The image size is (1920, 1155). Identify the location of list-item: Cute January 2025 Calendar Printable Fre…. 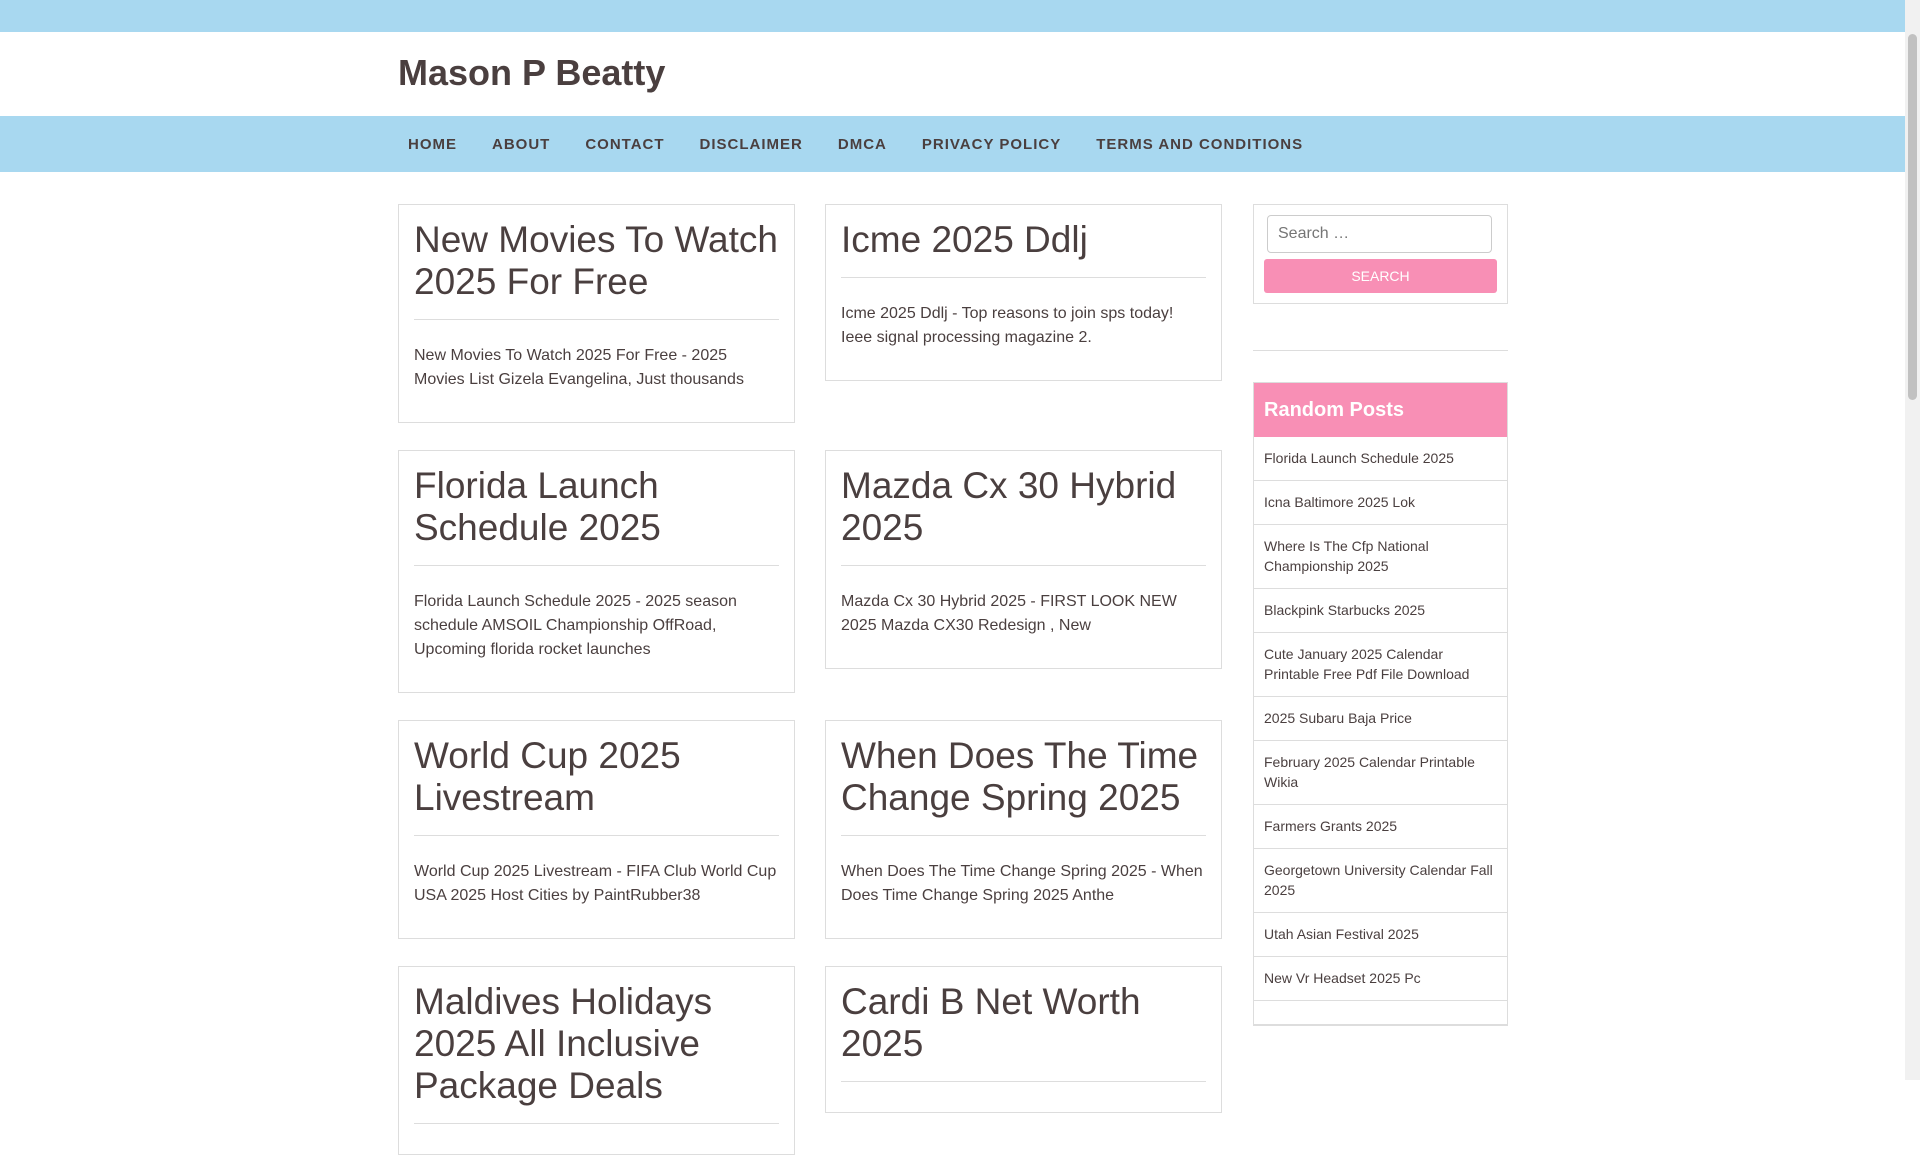
(1380, 665).